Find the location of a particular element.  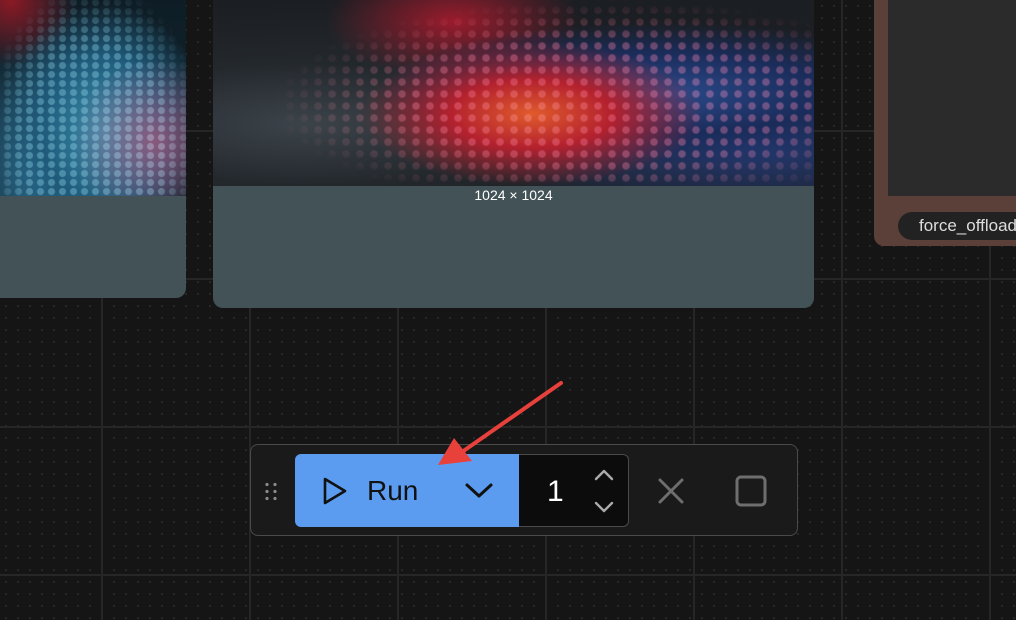

dragon-preview-image is located at coordinates (93, 98).